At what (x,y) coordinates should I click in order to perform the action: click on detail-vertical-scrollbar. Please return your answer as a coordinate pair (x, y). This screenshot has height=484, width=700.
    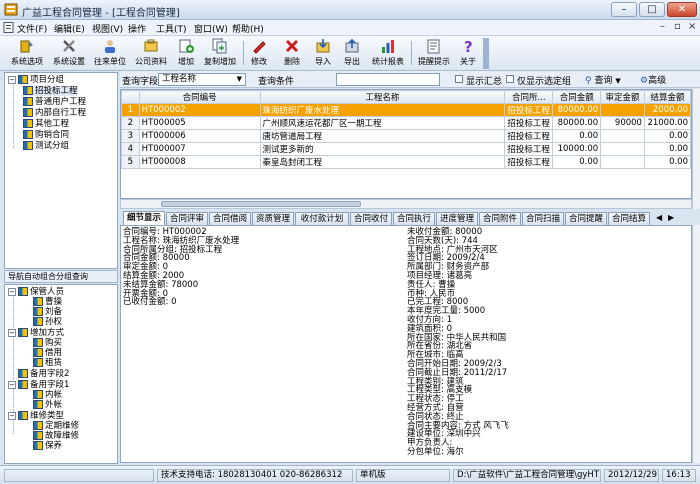
    Looking at the image, I should click on (696, 344).